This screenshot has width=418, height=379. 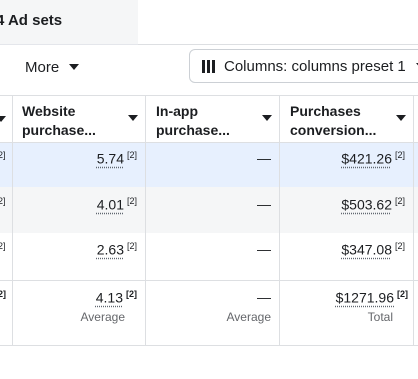 What do you see at coordinates (69, 22) in the screenshot?
I see `tab-ad-sets: 4 Ad sets` at bounding box center [69, 22].